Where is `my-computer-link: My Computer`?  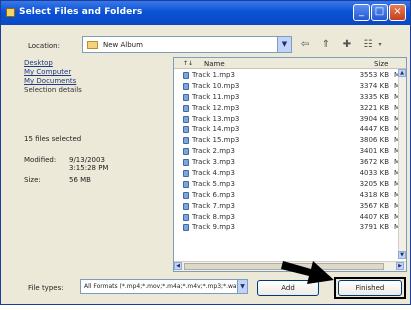 my-computer-link: My Computer is located at coordinates (94, 72).